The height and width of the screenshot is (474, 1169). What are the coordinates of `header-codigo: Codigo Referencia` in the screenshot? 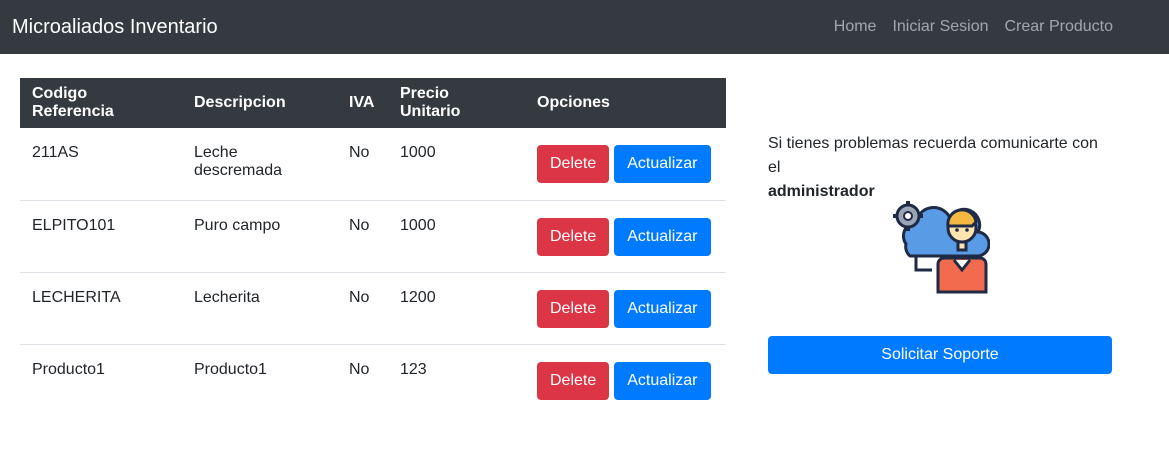 It's located at (101, 103).